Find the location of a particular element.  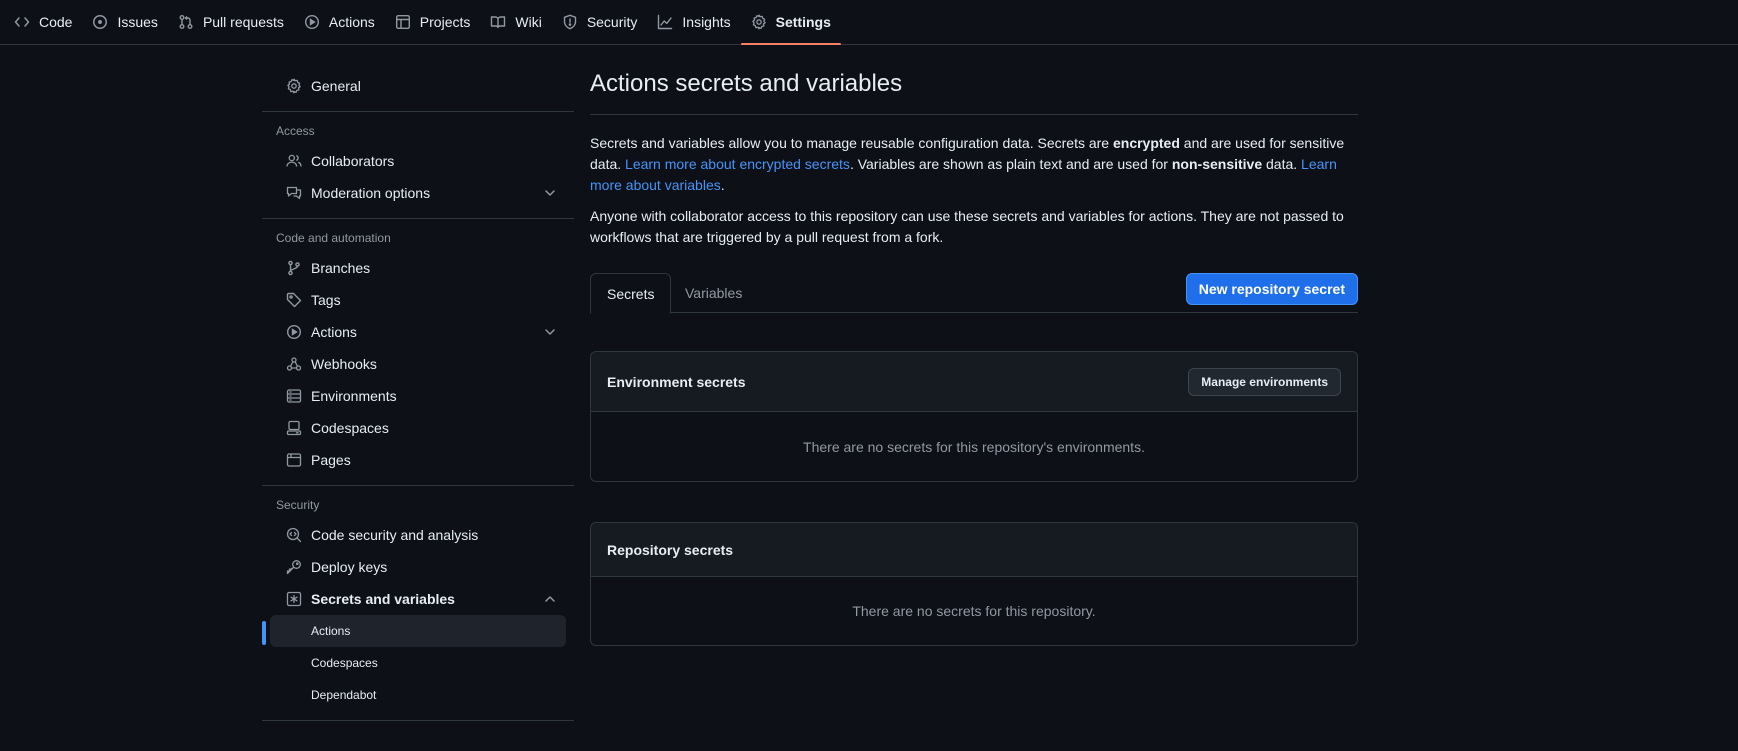

code-icon is located at coordinates (22, 22).